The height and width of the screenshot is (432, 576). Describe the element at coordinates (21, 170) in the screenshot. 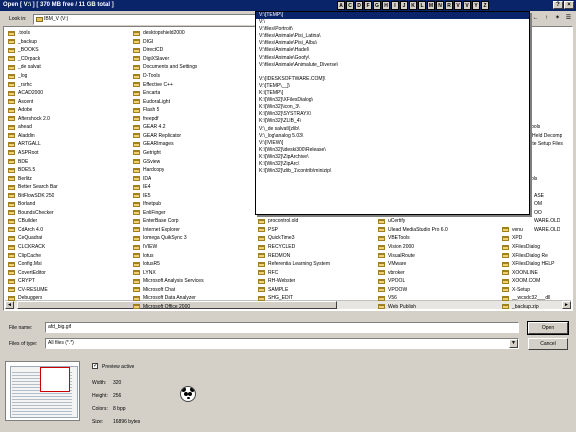

I see `folder-item: BDE5.5` at that location.